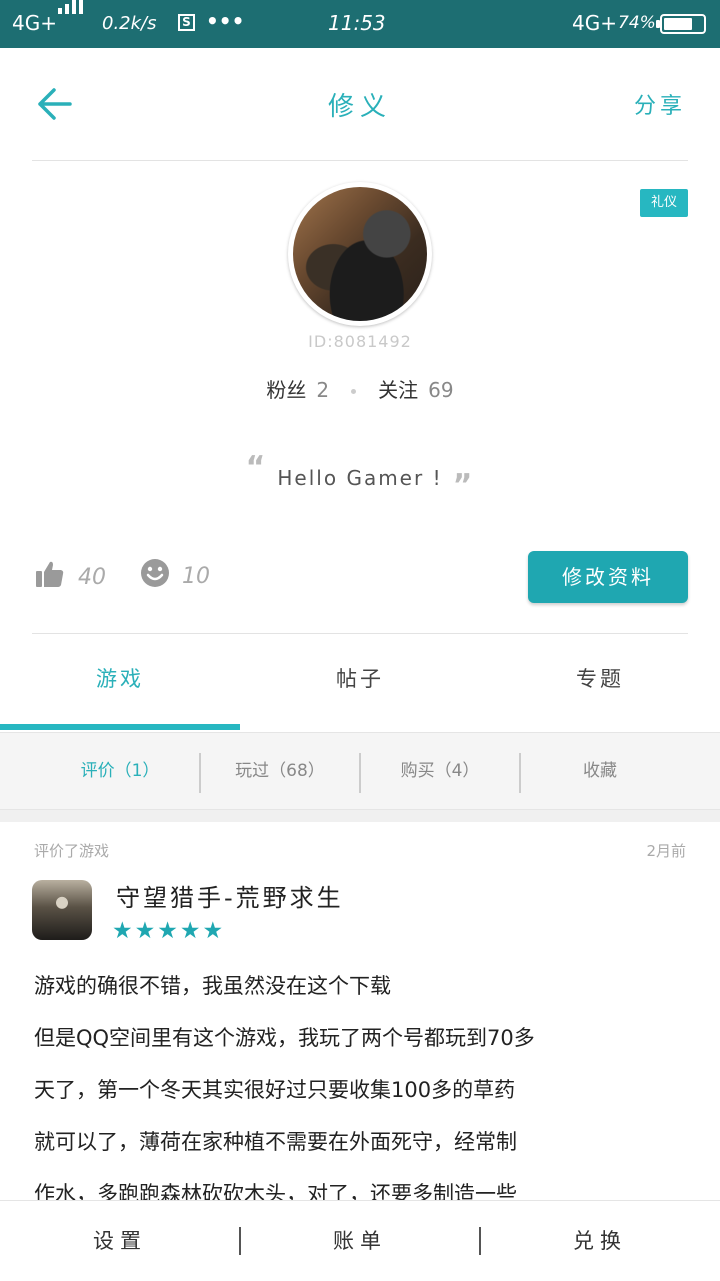  What do you see at coordinates (175, 576) in the screenshot?
I see `smiles: 10` at bounding box center [175, 576].